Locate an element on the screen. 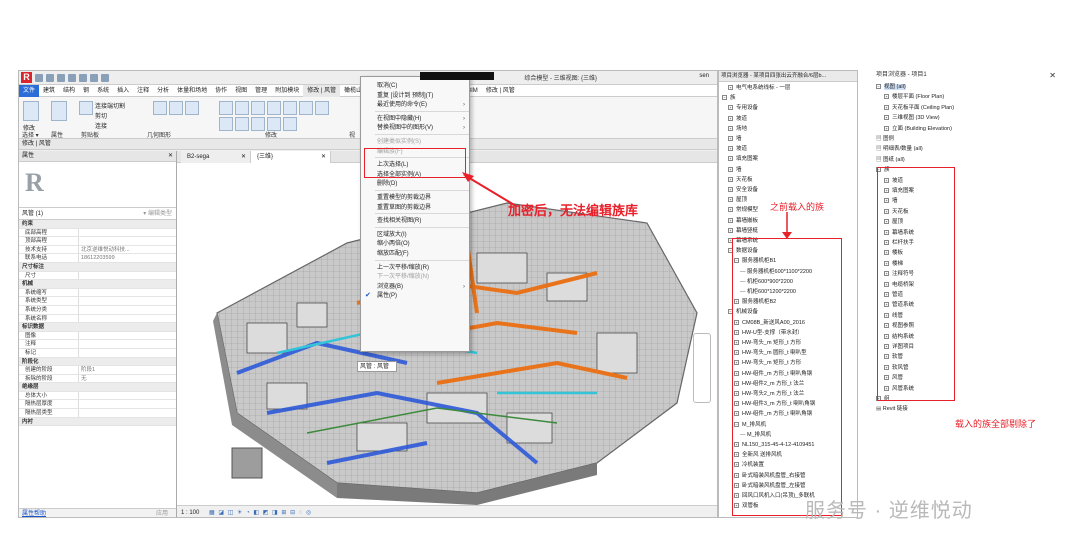  tree-item: + 坡道 is located at coordinates (737, 119).